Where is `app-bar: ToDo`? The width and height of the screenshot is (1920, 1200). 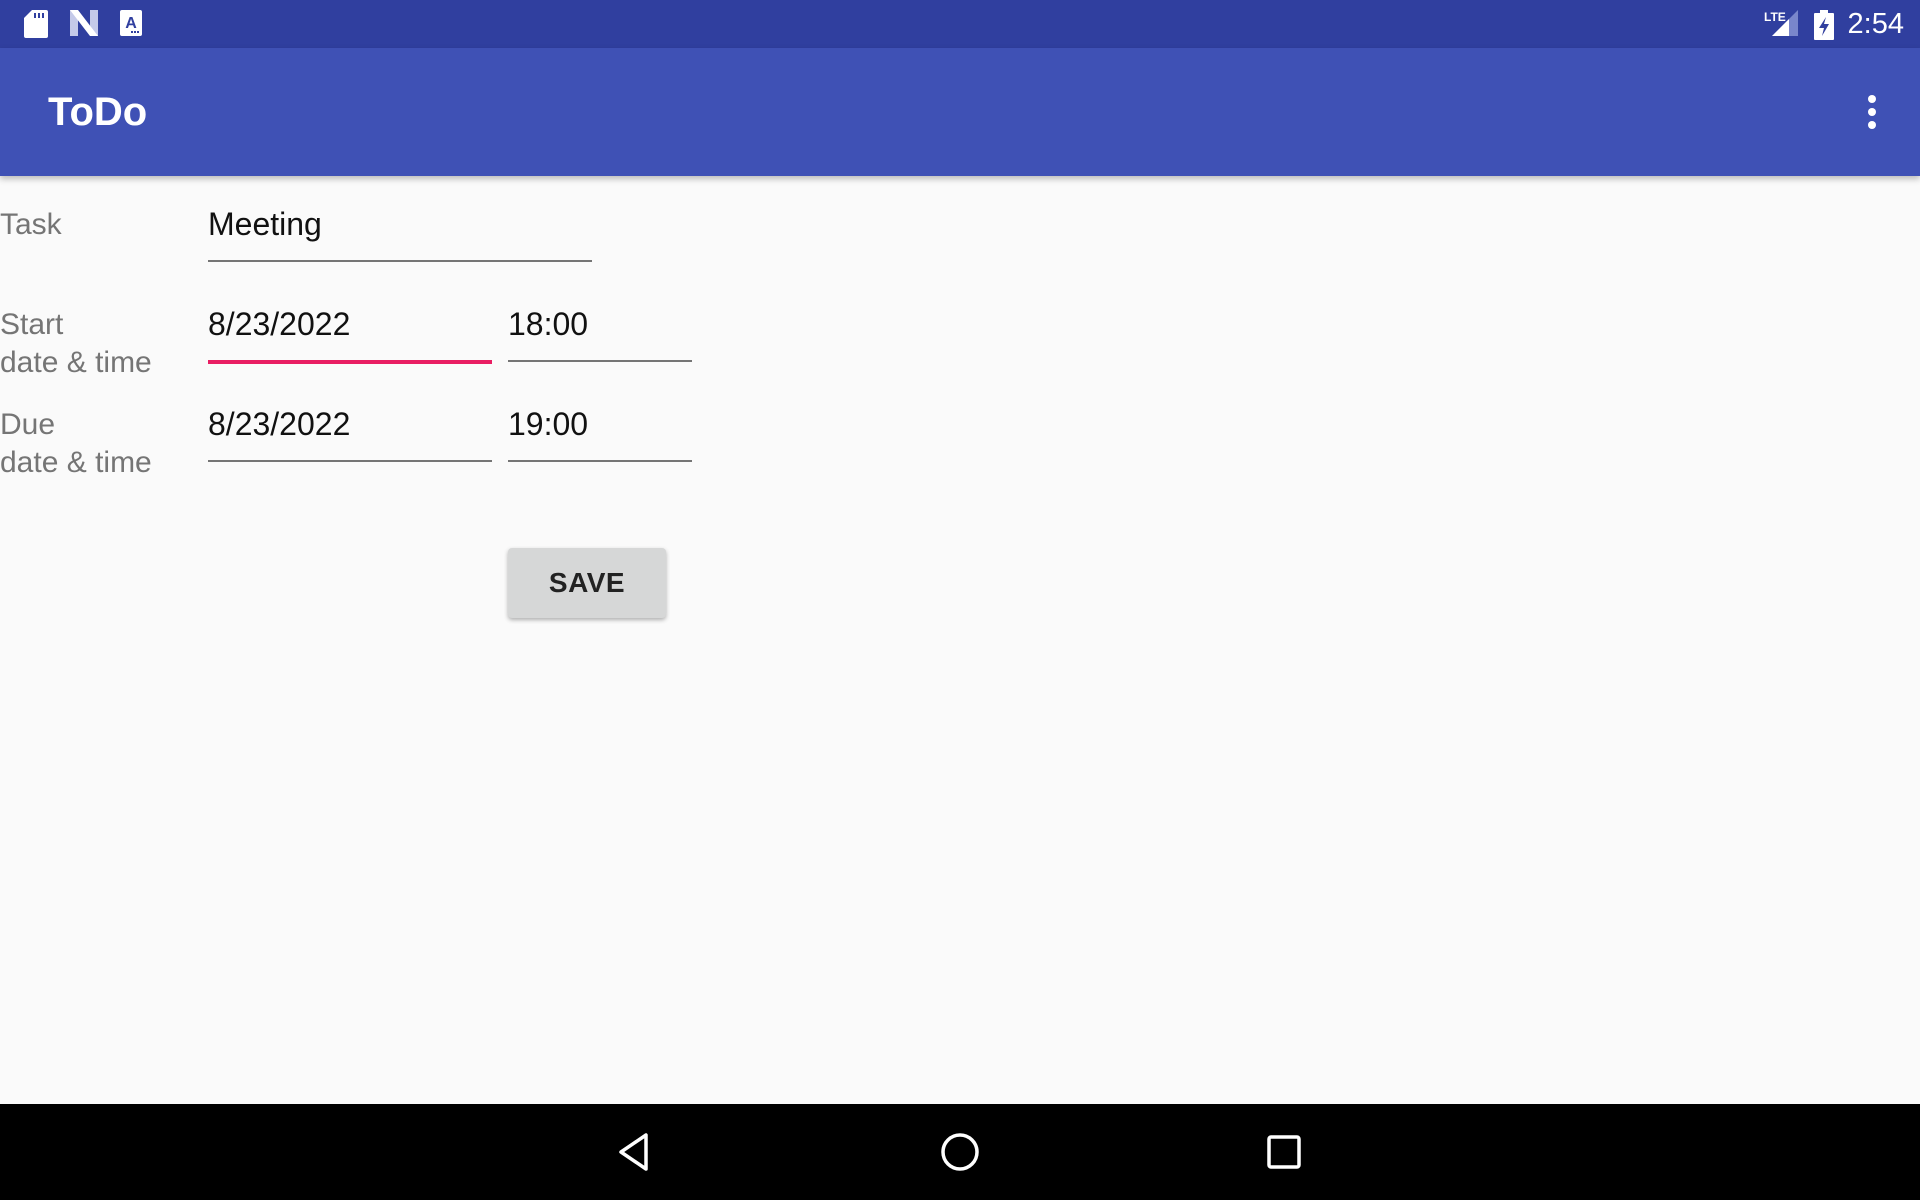
app-bar: ToDo is located at coordinates (960, 112).